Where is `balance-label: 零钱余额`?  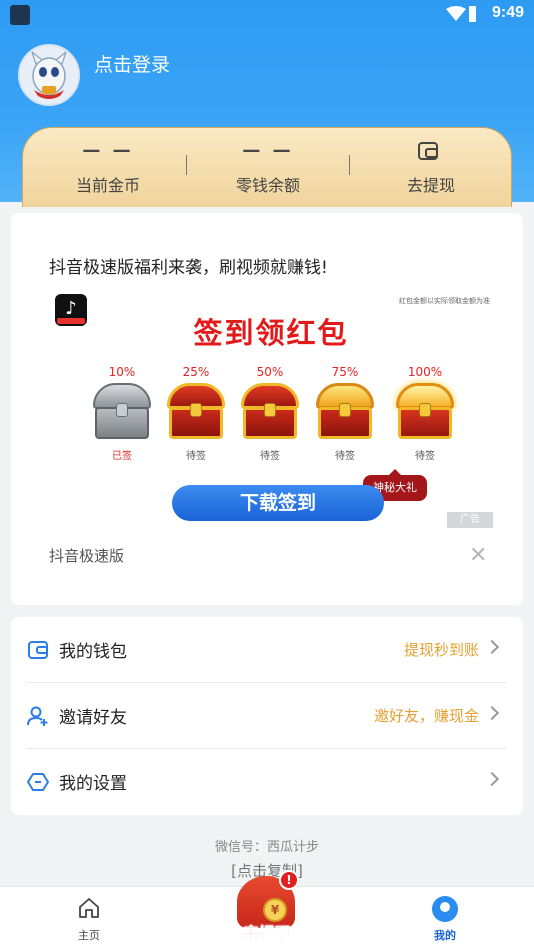
balance-label: 零钱余额 is located at coordinates (267, 185).